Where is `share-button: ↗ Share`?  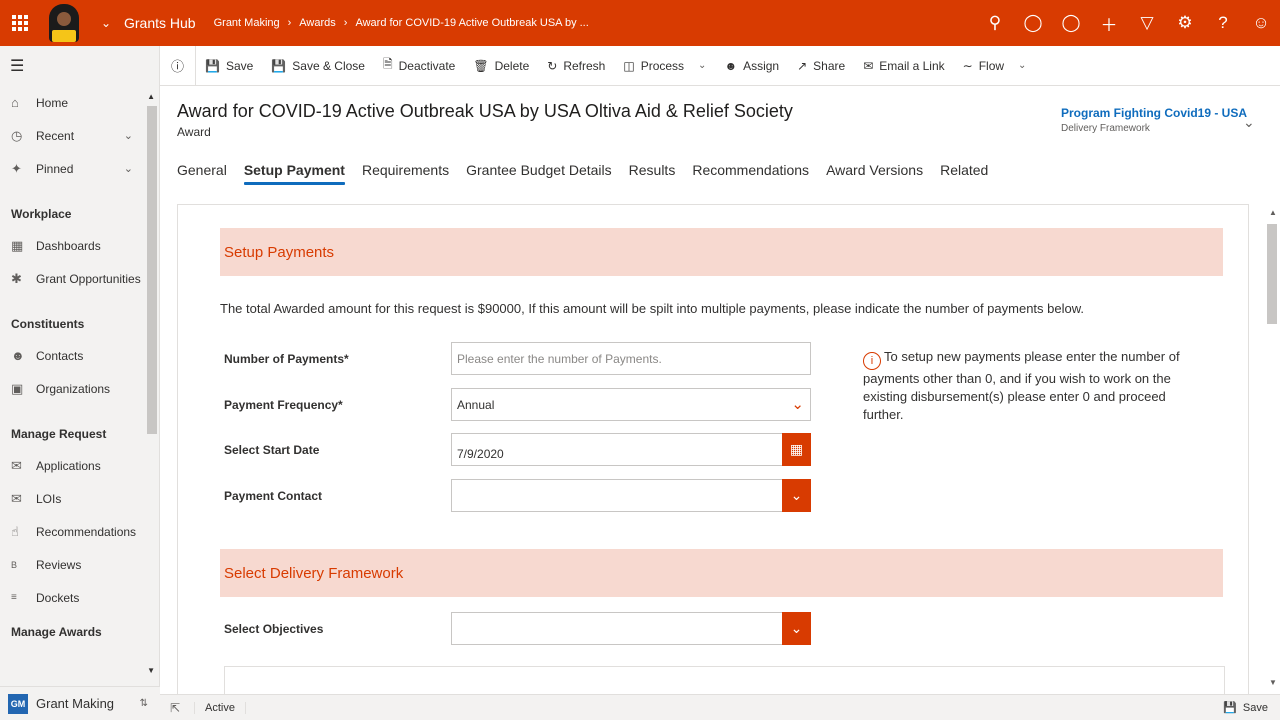
share-button: ↗ Share is located at coordinates (821, 66).